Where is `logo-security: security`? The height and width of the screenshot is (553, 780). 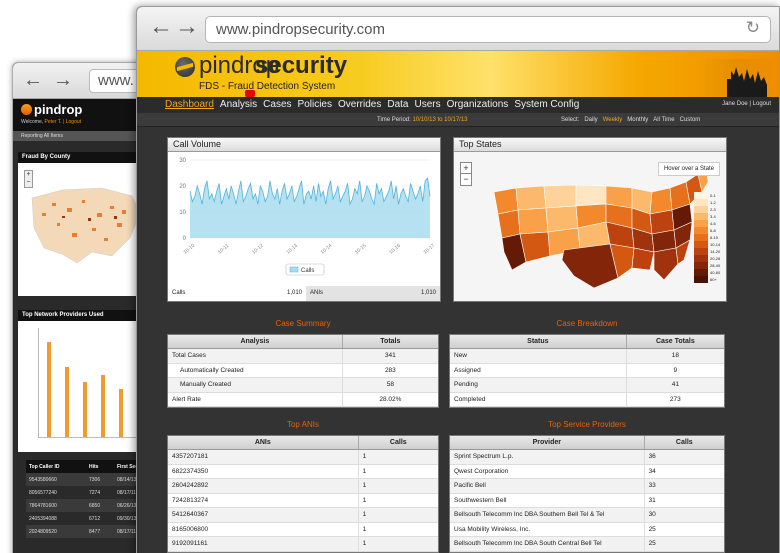 logo-security: security is located at coordinates (301, 65).